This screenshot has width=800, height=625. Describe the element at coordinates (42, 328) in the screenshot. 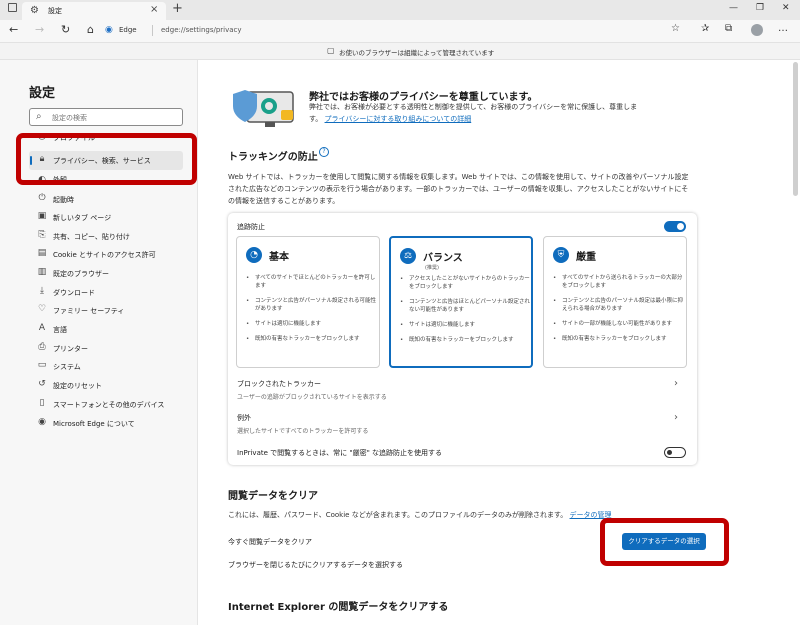

I see `language-icon: A` at that location.